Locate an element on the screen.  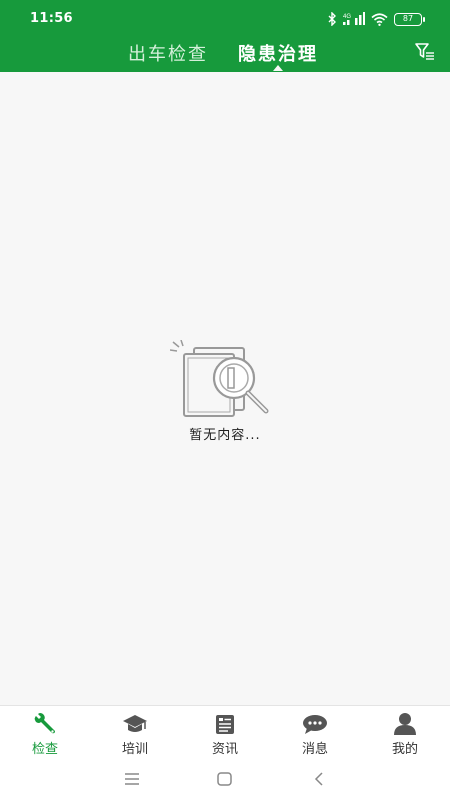
nav-label-inspection: 检查 is located at coordinates (44, 749).